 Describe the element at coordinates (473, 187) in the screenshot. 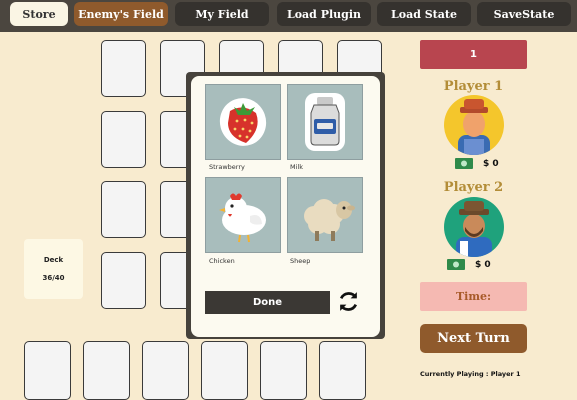

I see `player-2-name: Player 2` at that location.